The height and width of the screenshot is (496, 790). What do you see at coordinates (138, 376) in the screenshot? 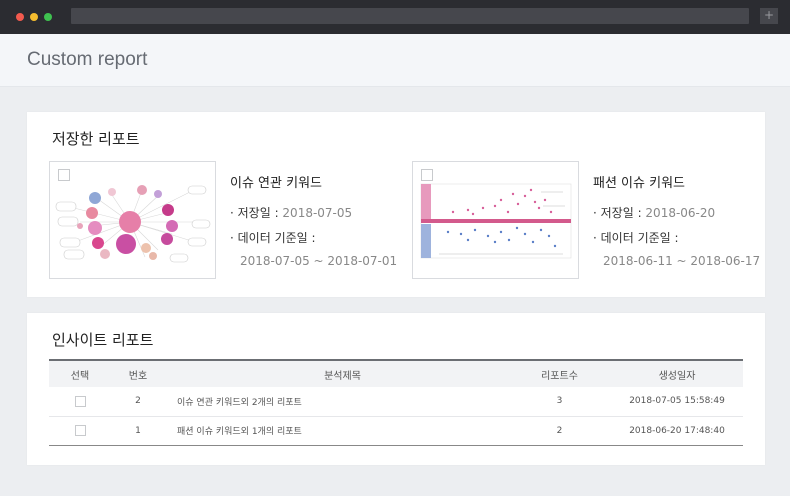
I see `col-header-number: 번호` at bounding box center [138, 376].